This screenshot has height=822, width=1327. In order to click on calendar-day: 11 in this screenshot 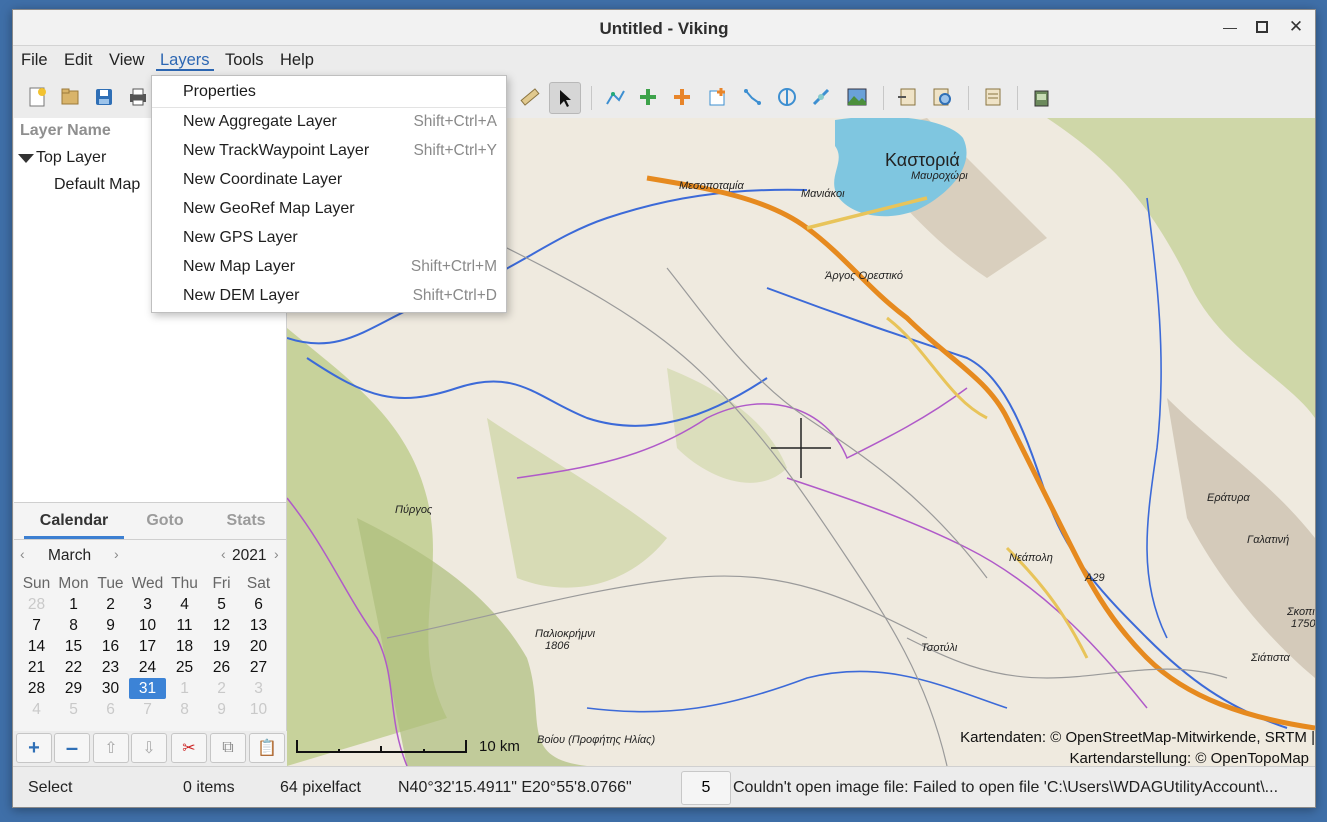, I will do `click(184, 625)`.